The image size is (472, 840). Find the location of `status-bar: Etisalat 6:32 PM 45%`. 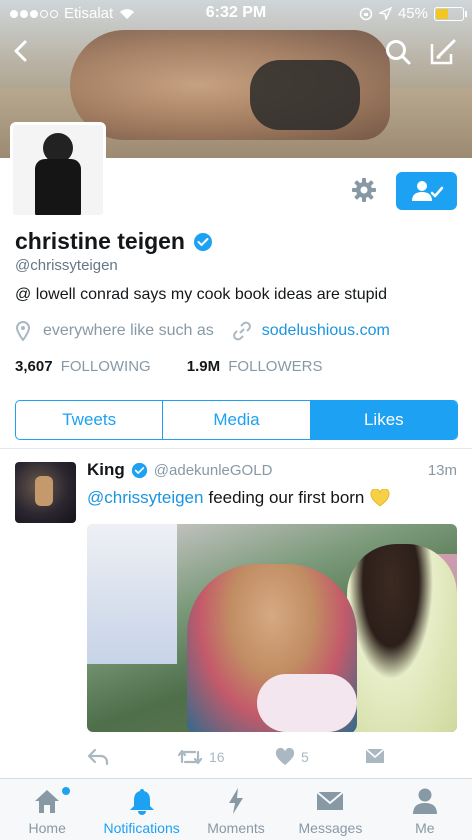

status-bar: Etisalat 6:32 PM 45% is located at coordinates (236, 13).